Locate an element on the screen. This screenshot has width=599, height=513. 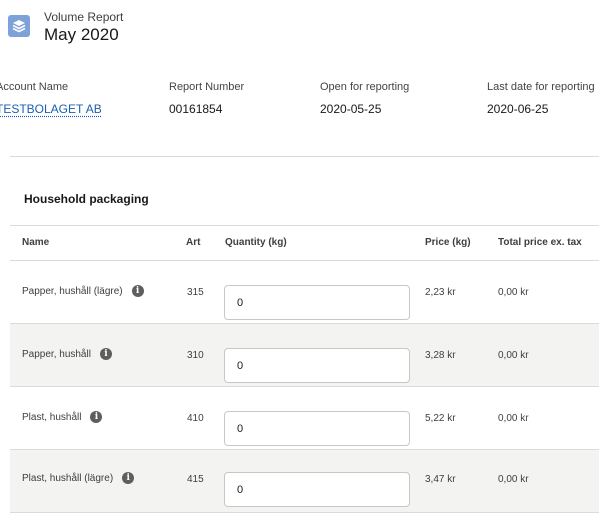
row-price: 3,47 kr is located at coordinates (440, 479).